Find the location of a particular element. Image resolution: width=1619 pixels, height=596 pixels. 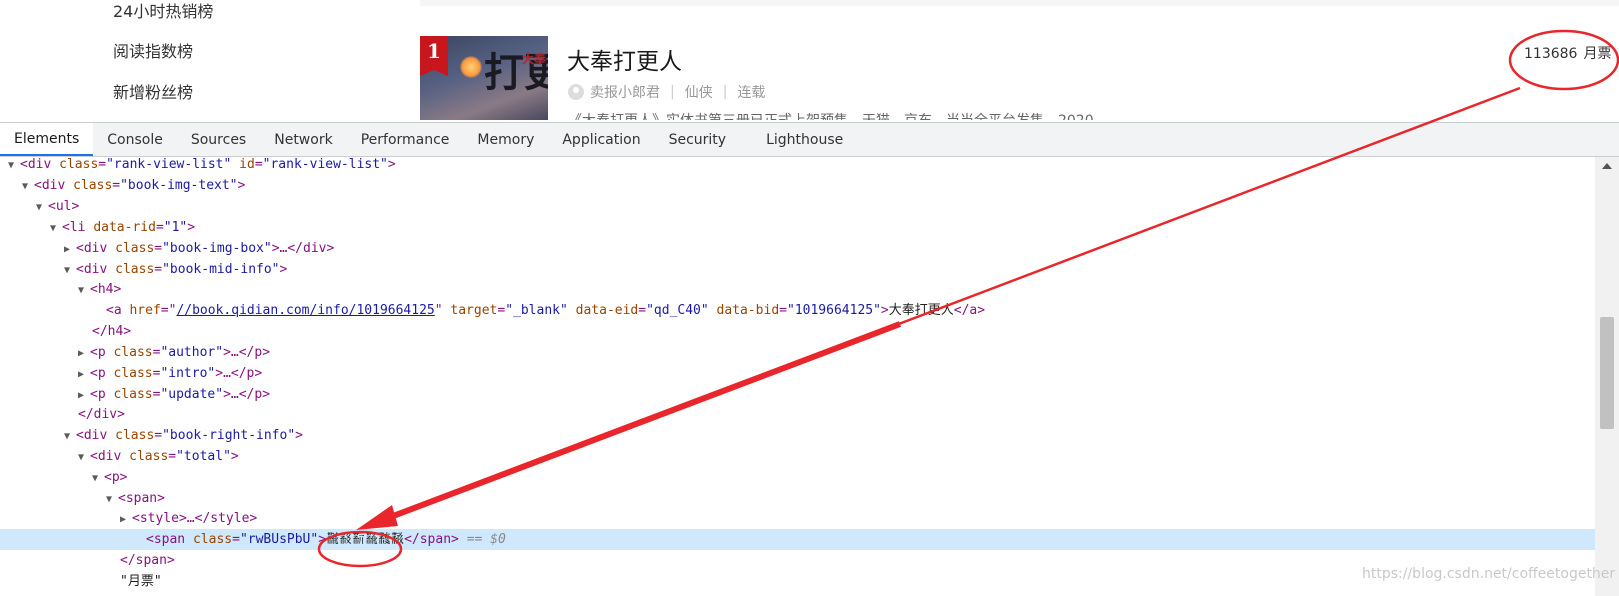

scroll-thumb is located at coordinates (1607, 373).